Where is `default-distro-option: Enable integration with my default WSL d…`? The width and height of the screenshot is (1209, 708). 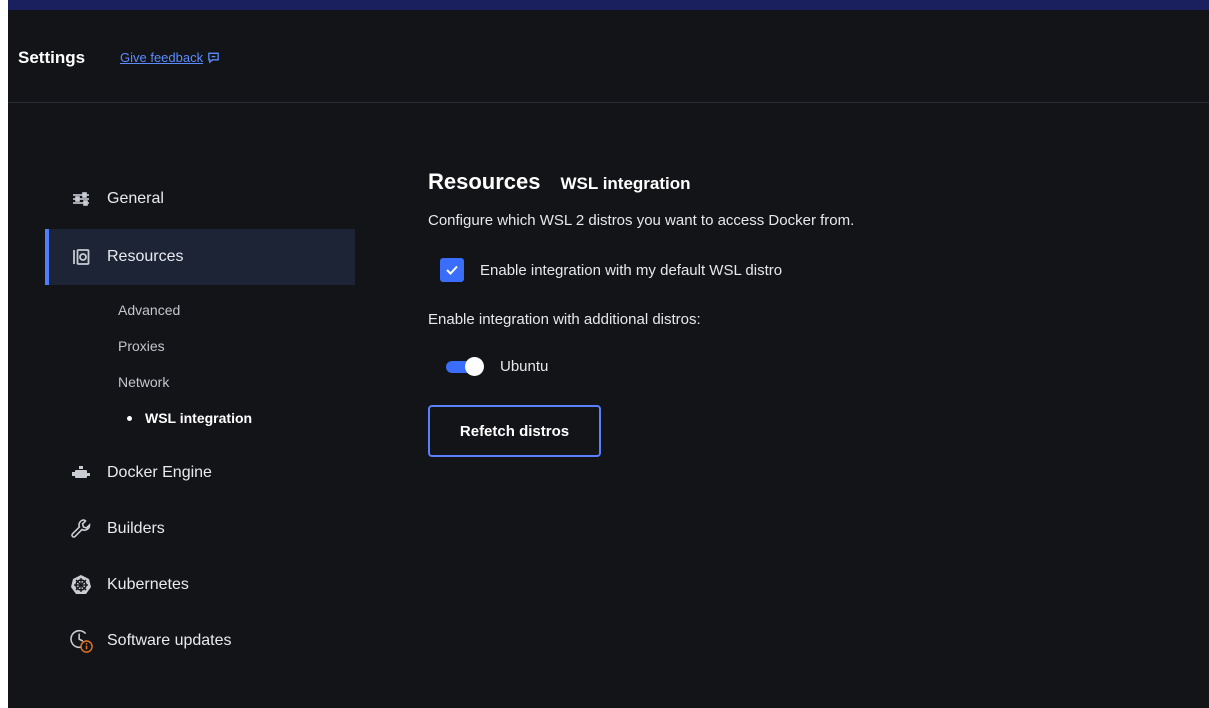
default-distro-option: Enable integration with my default WSL d… is located at coordinates (611, 270).